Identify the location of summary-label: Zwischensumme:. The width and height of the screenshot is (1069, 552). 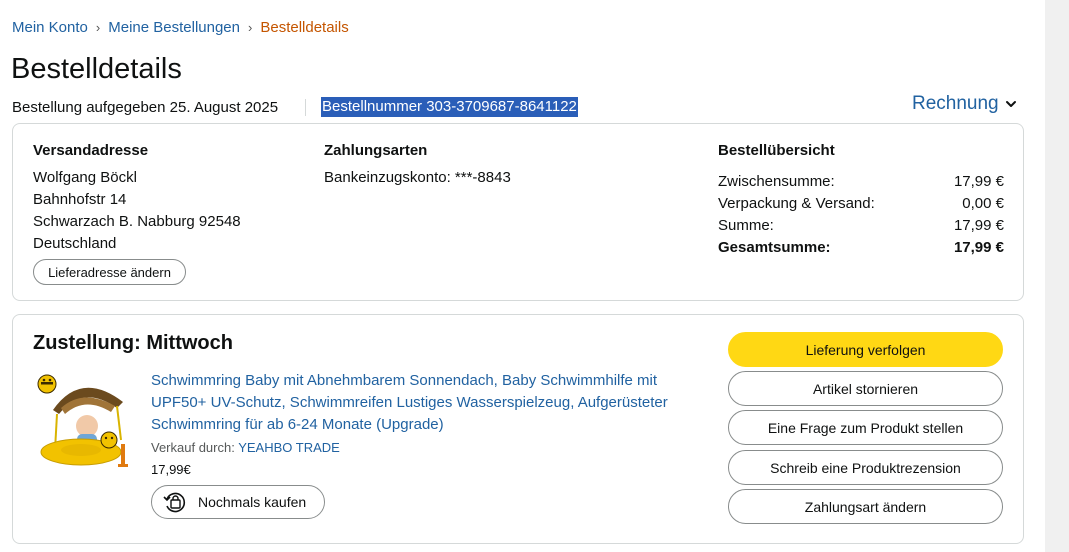
(776, 181).